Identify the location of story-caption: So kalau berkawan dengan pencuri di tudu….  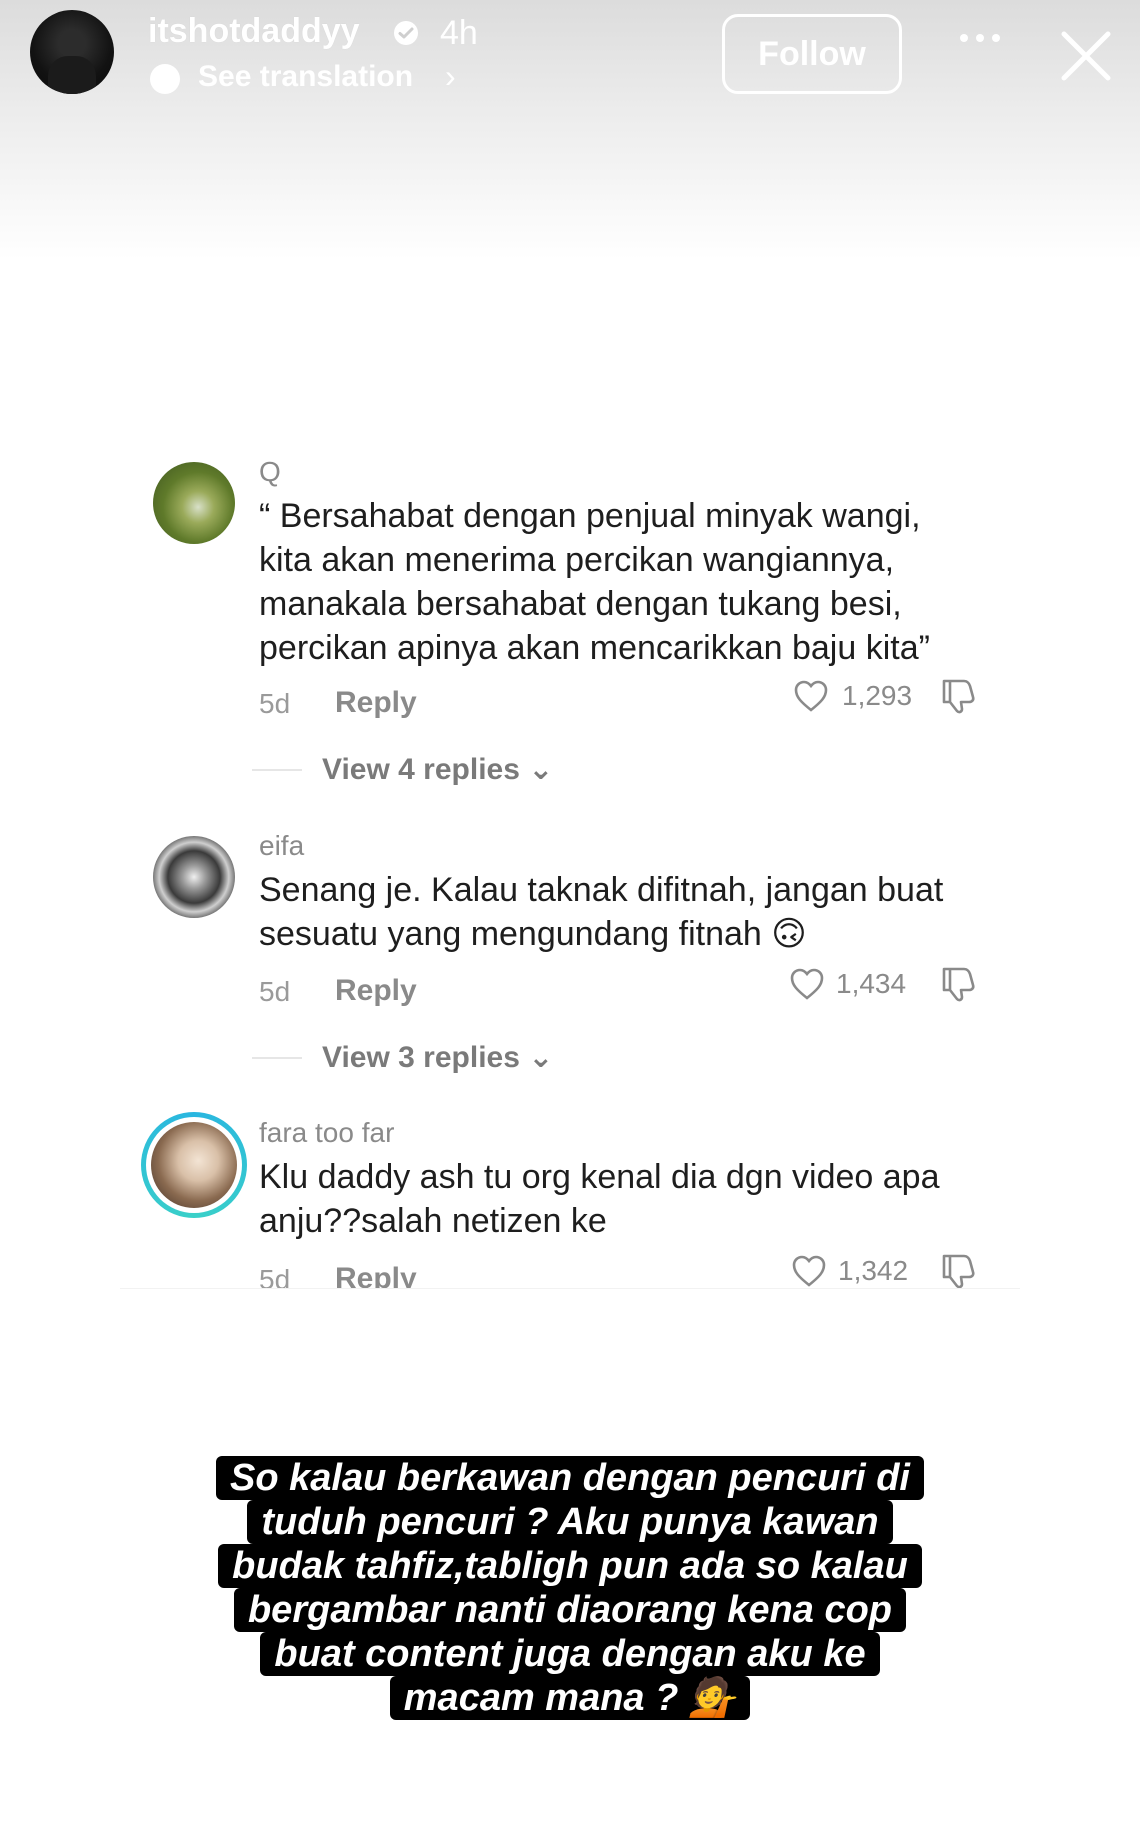
(570, 1588).